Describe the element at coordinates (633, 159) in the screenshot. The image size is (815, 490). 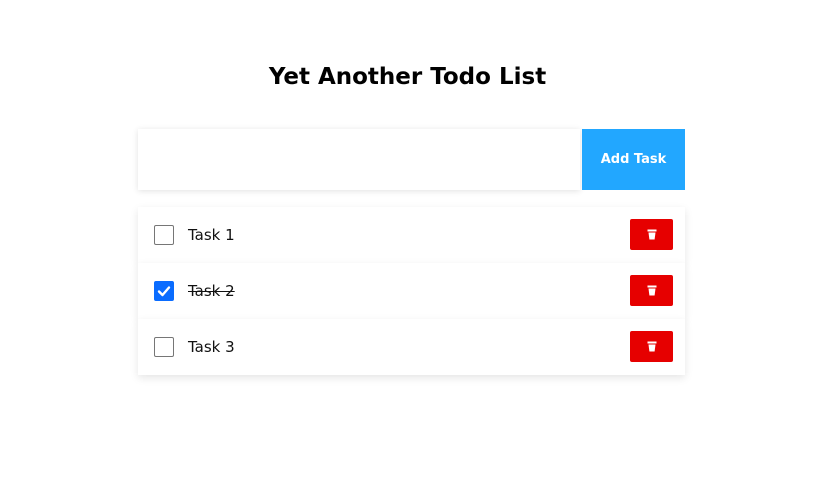
I see `add-task-button: Add Task` at that location.